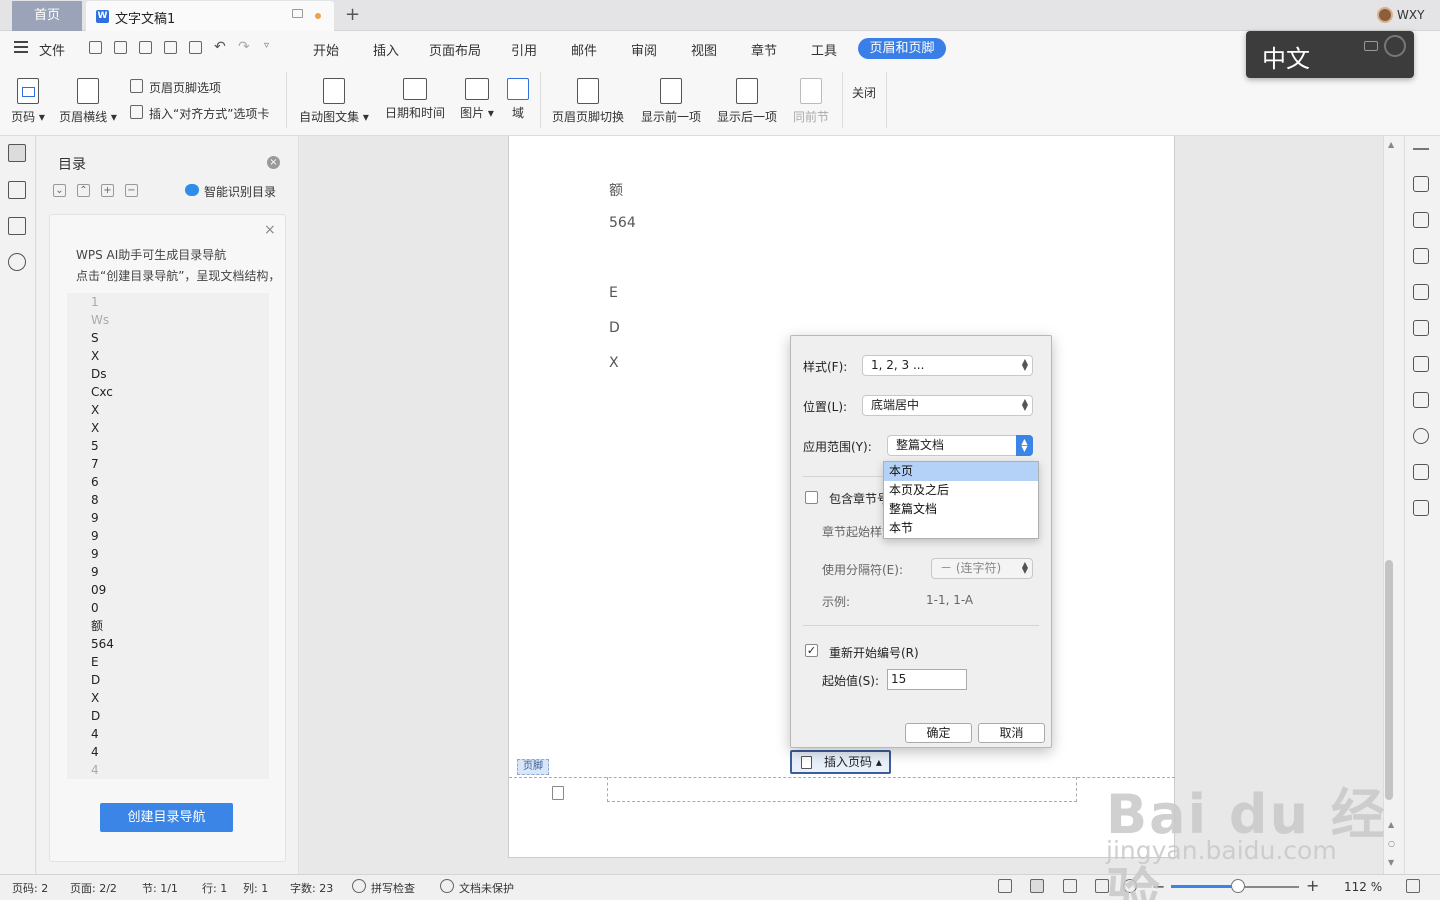 The width and height of the screenshot is (1440, 900). I want to click on show-prev-button: 显示前一项, so click(671, 101).